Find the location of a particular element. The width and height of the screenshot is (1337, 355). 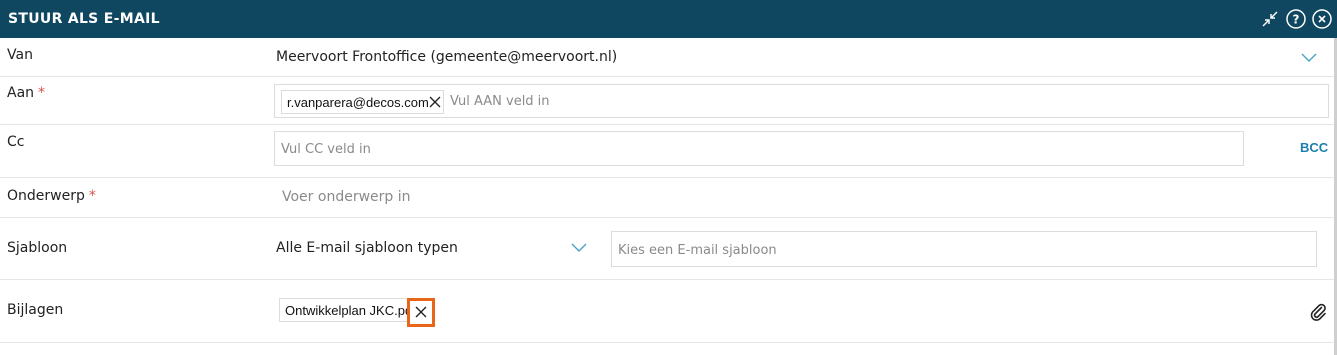

attachment-chip-label: Ontwikkelplan JKC.pdf is located at coordinates (347, 310).